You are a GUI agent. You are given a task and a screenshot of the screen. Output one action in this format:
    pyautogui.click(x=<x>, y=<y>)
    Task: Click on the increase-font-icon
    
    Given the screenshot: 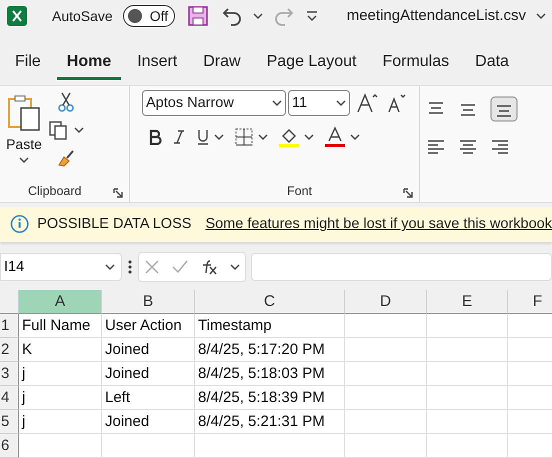 What is the action you would take?
    pyautogui.click(x=368, y=103)
    